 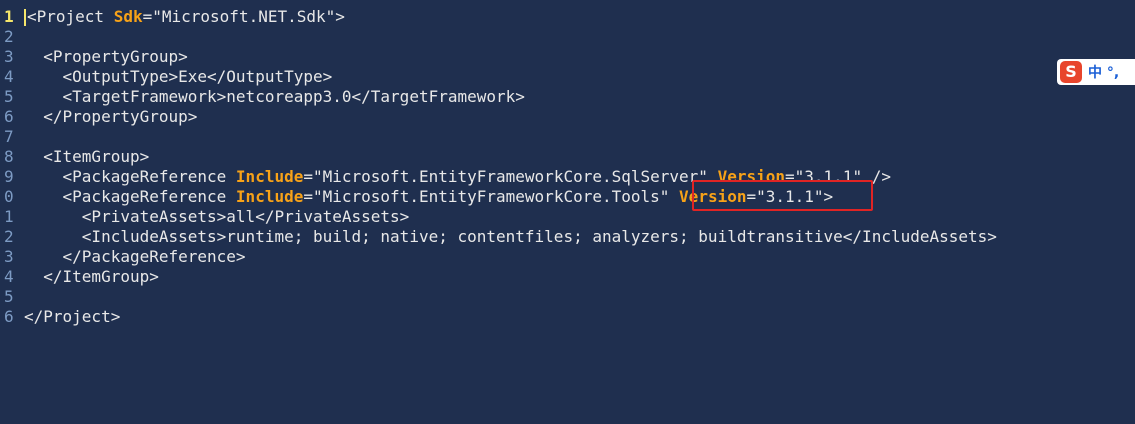 I want to click on xml-text: <Project, so click(x=70, y=16).